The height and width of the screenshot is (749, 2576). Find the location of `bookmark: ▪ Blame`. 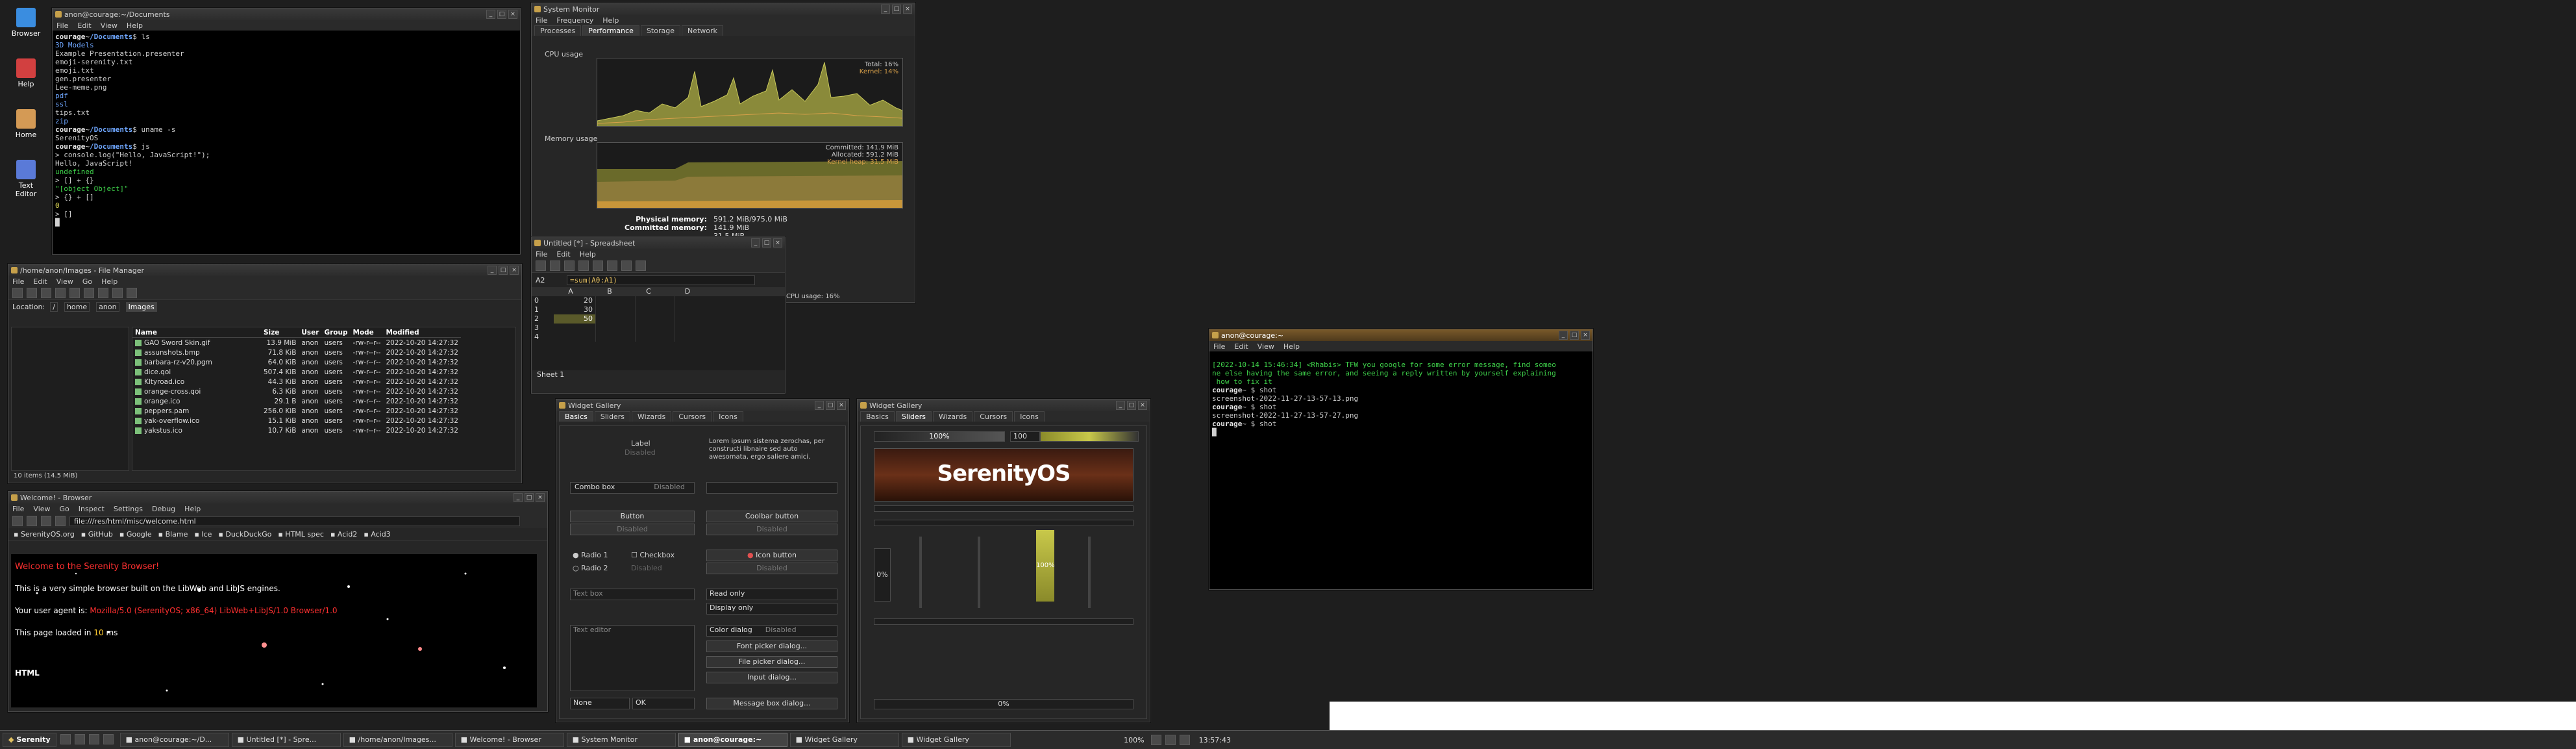

bookmark: ▪ Blame is located at coordinates (173, 535).